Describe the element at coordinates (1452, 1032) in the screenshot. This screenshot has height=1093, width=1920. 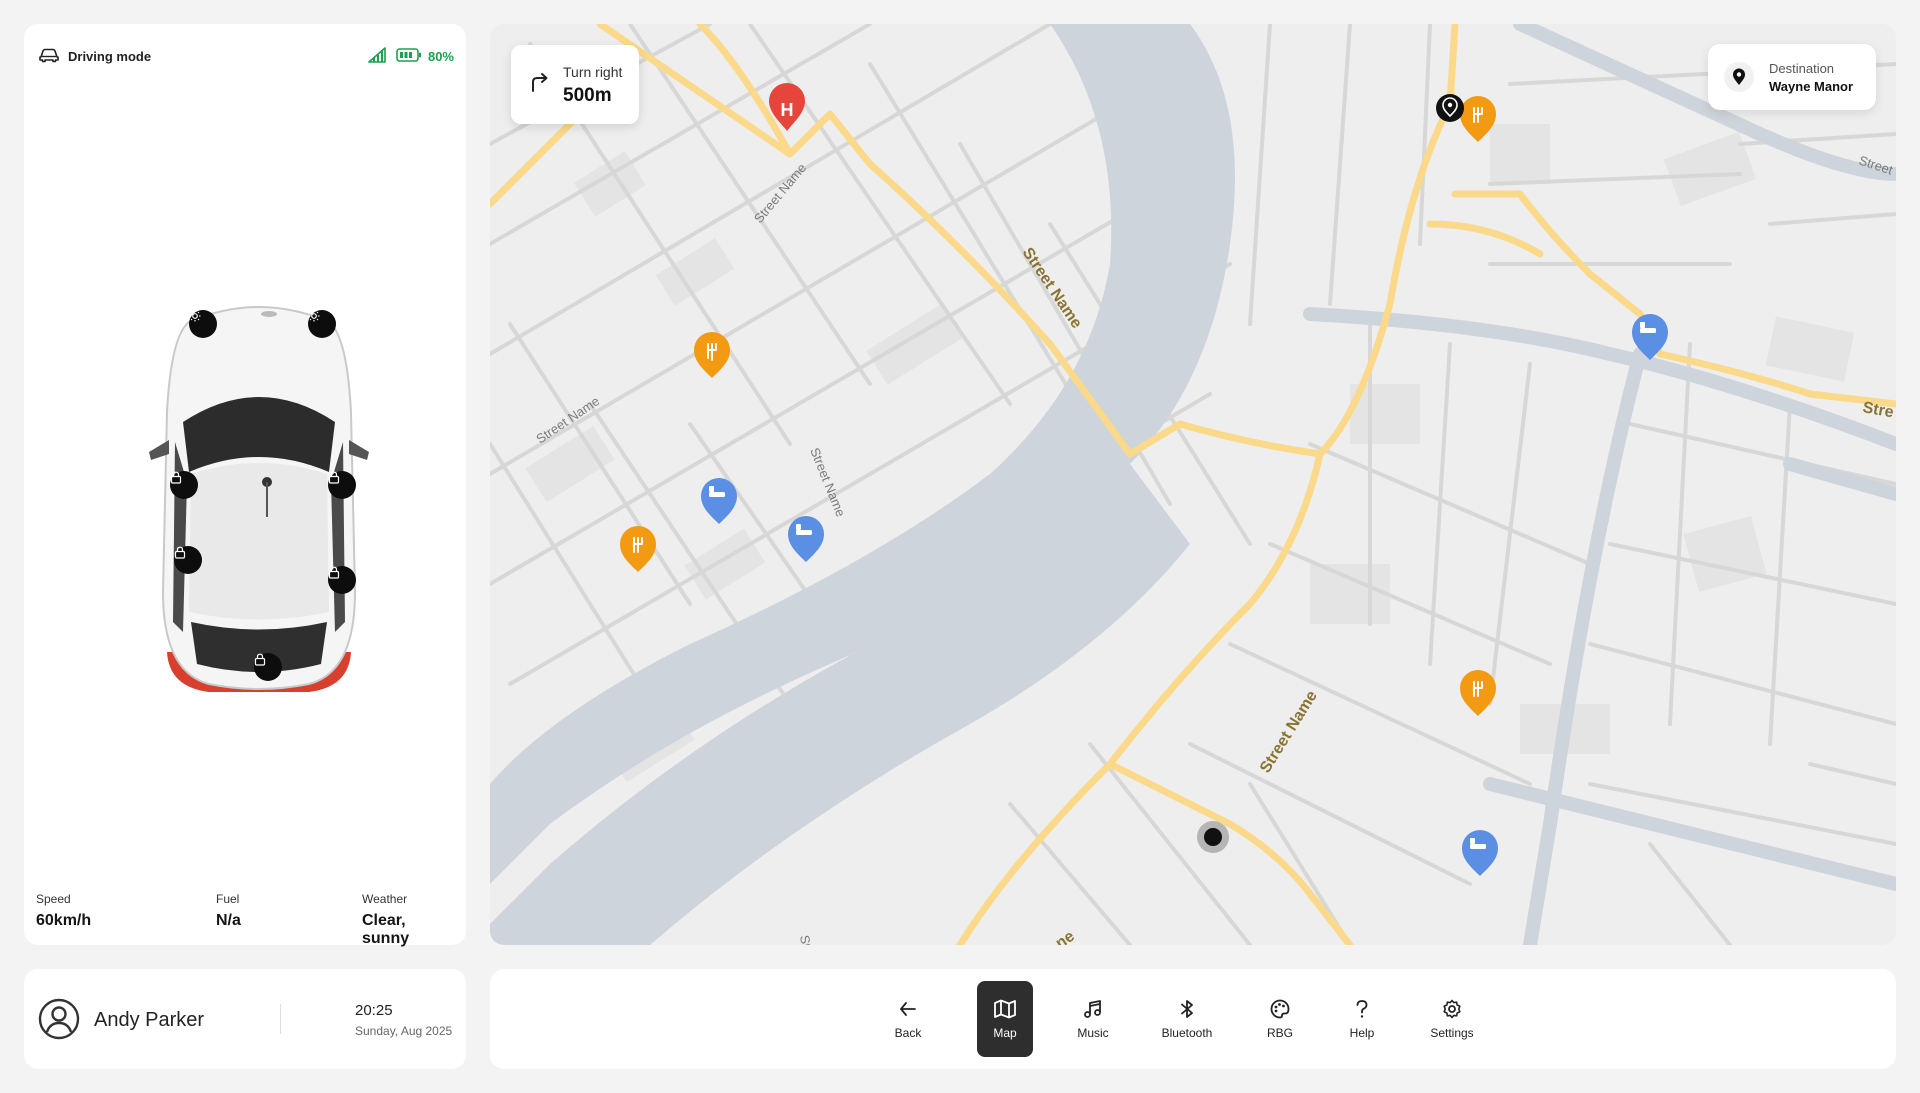
I see `nav-settings-label: Settings` at that location.